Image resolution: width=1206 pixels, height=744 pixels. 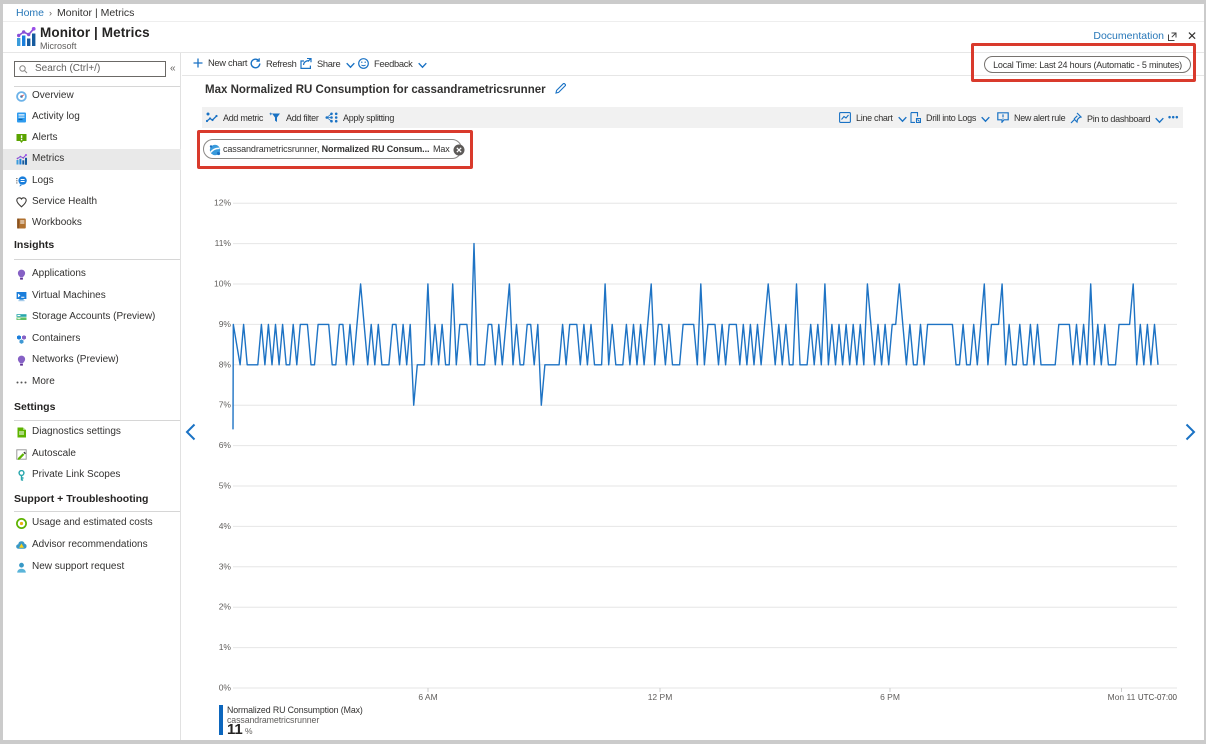 I want to click on svg-text: 10%, so click(x=222, y=284).